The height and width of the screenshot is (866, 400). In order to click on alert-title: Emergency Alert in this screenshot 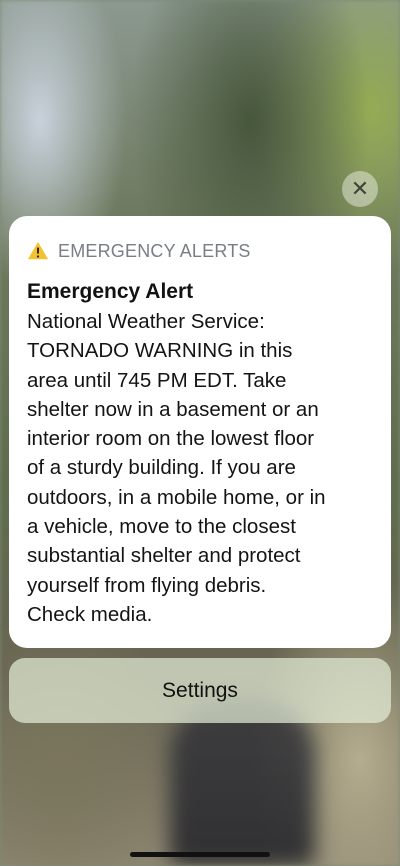, I will do `click(110, 291)`.